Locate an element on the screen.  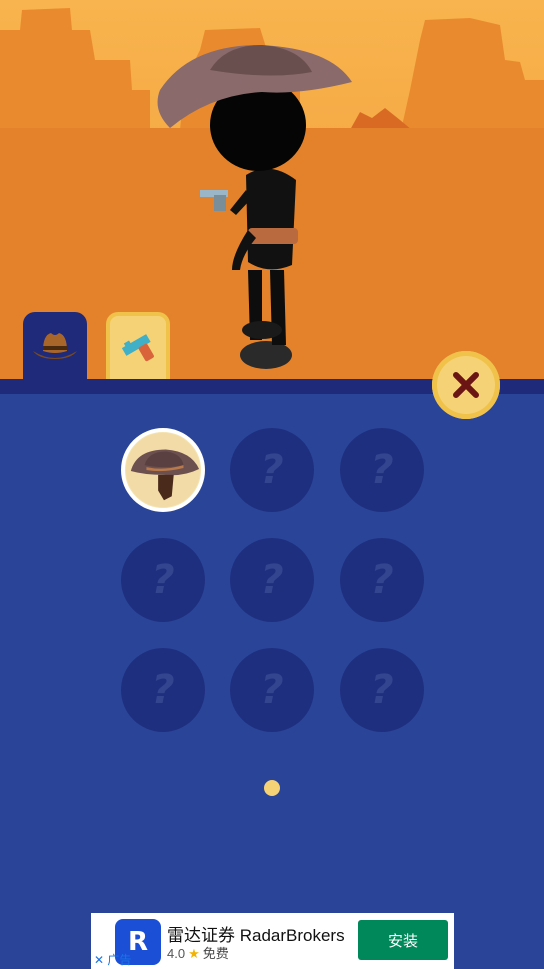
tab-guns is located at coordinates (138, 345).